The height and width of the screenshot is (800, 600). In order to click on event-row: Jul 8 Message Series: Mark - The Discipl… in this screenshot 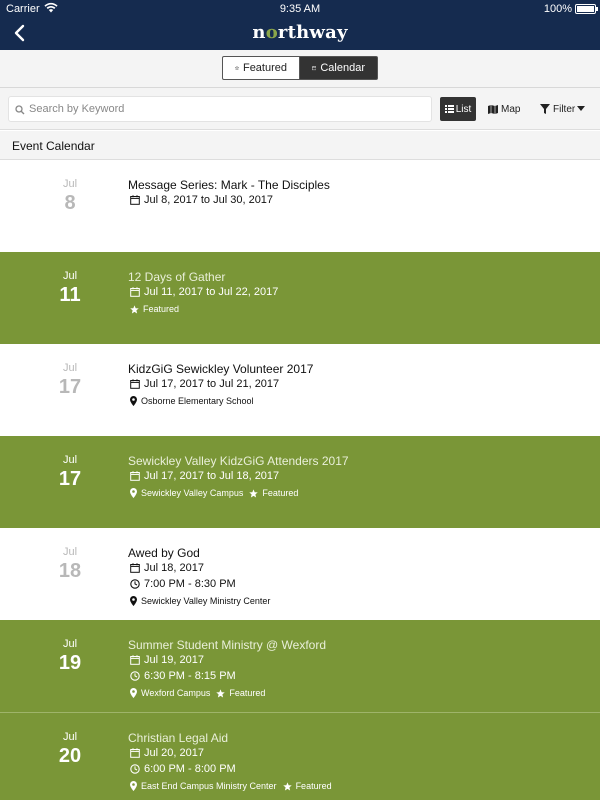, I will do `click(300, 206)`.